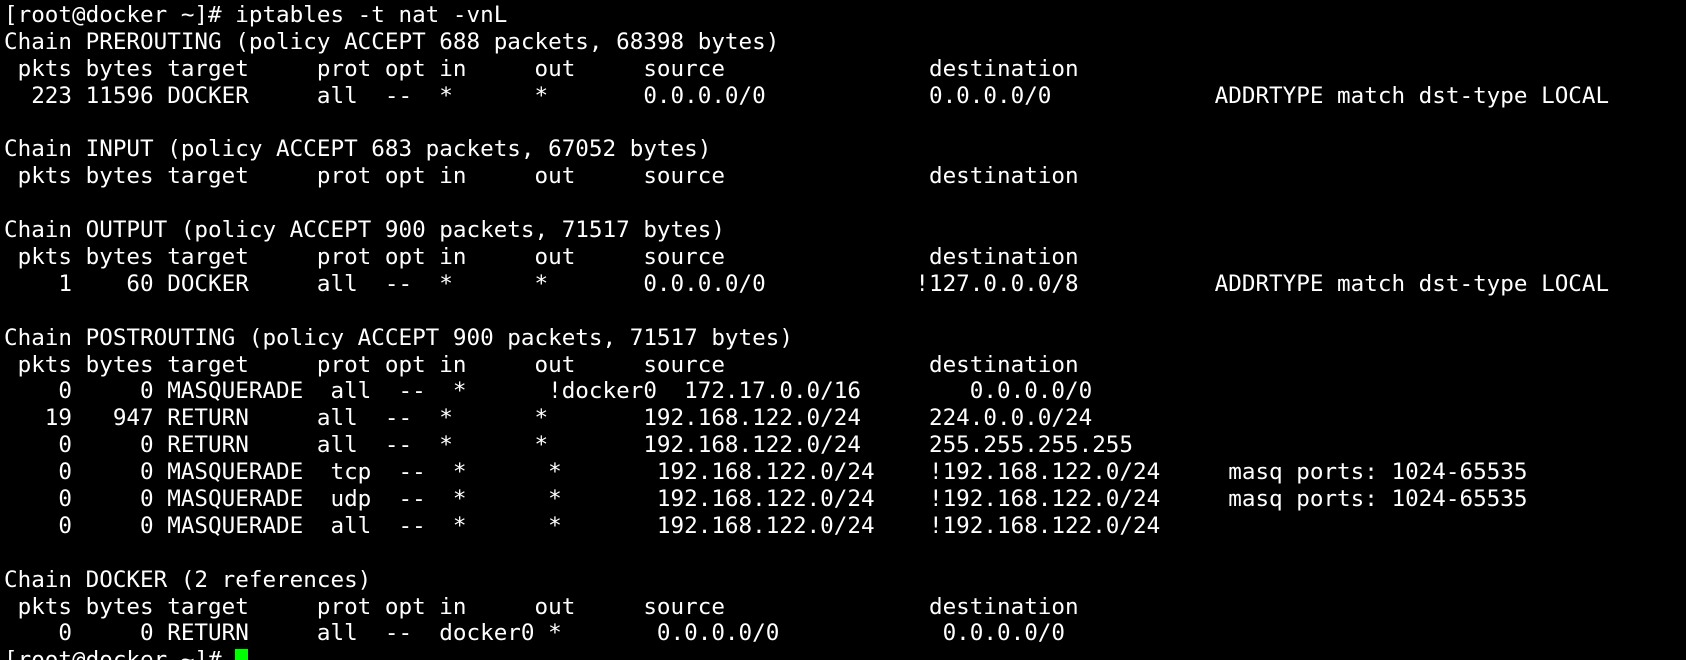  I want to click on terminal-line-command: [root@docker ~]# iptables -t nat -vnL, so click(256, 15).